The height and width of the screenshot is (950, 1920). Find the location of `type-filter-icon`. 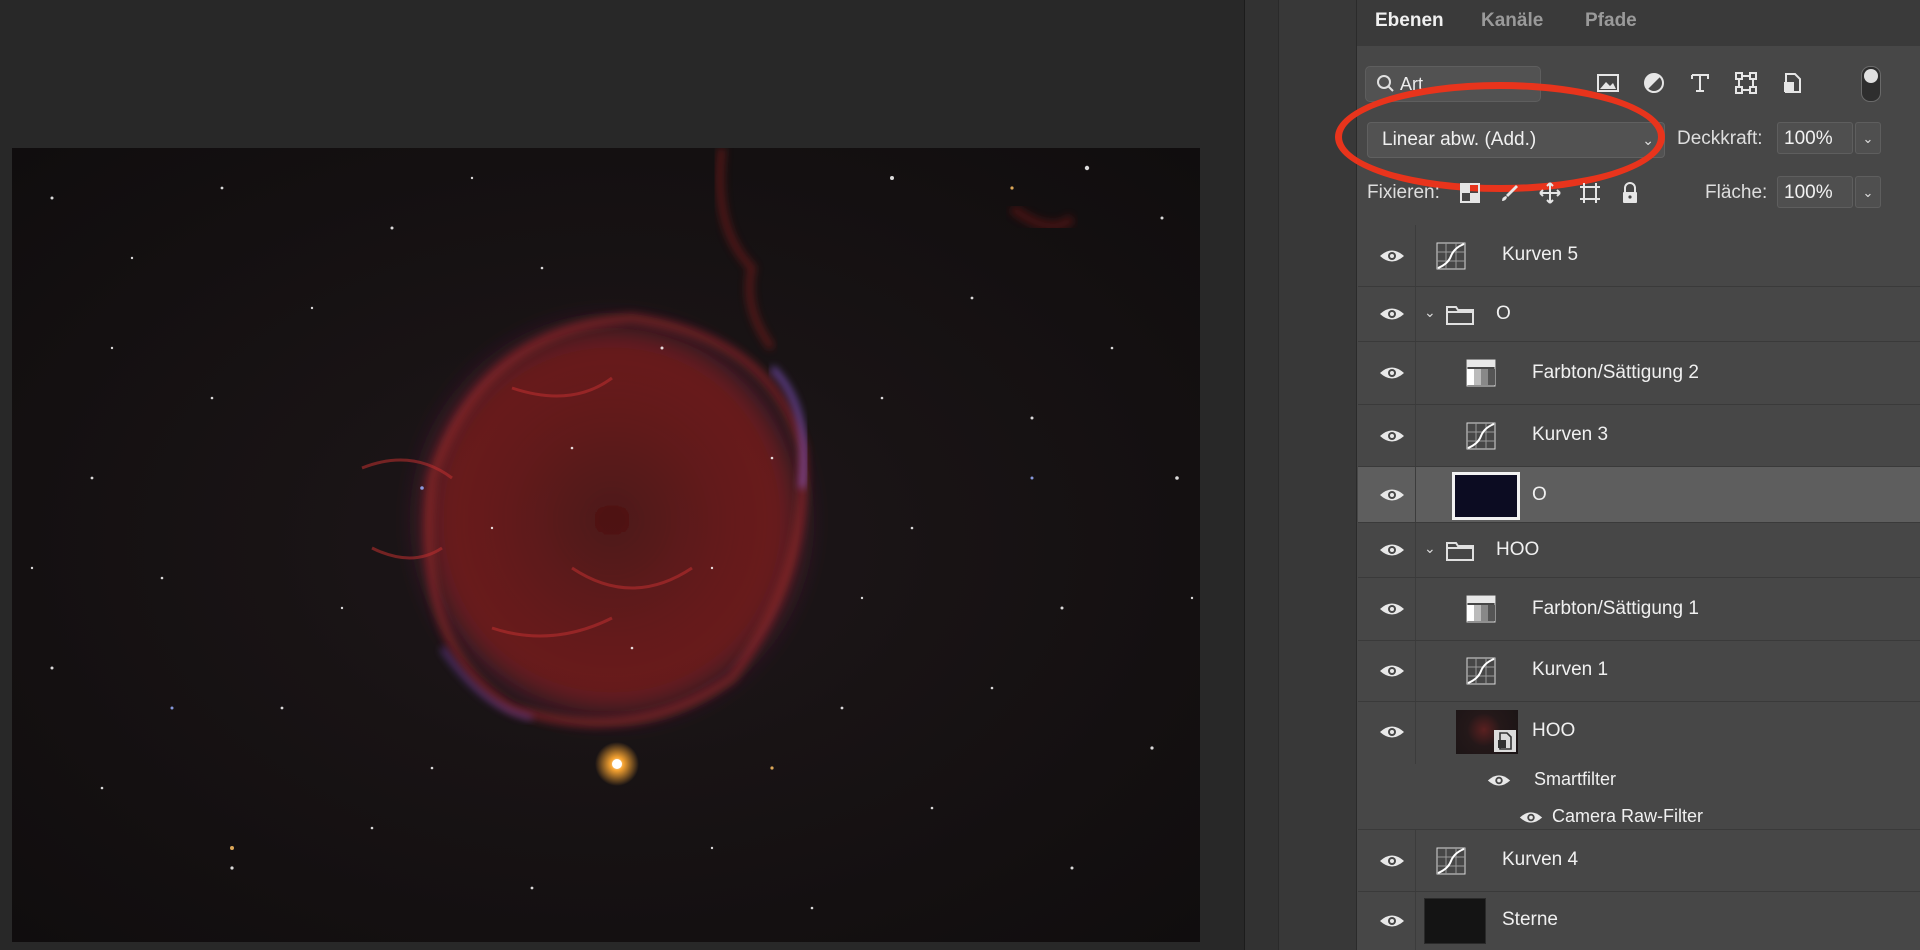

type-filter-icon is located at coordinates (1700, 83).